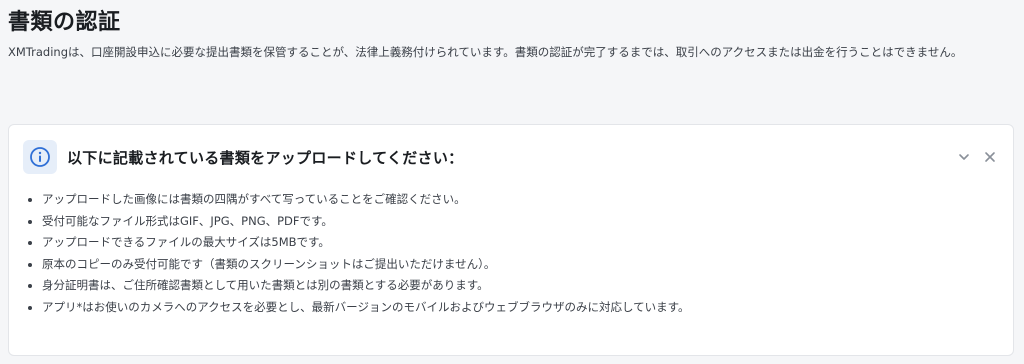 This screenshot has width=1024, height=364. What do you see at coordinates (265, 157) in the screenshot?
I see `card-title: 以下に記載されている書類をアップロードしてください：` at bounding box center [265, 157].